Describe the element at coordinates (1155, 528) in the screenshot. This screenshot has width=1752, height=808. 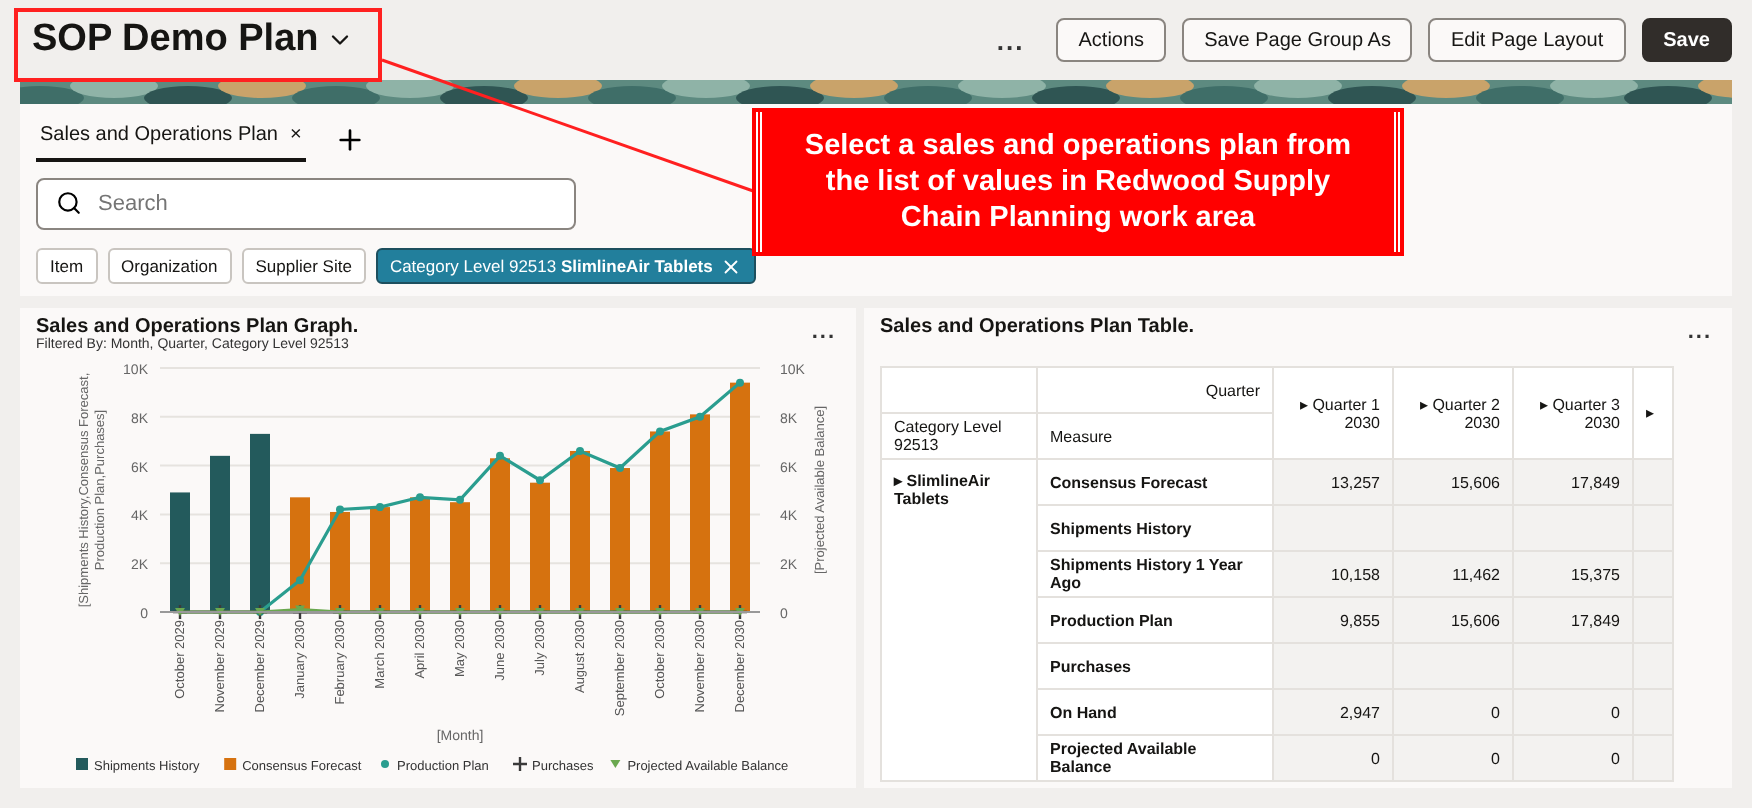
I see `table-cell: Shipments History` at that location.